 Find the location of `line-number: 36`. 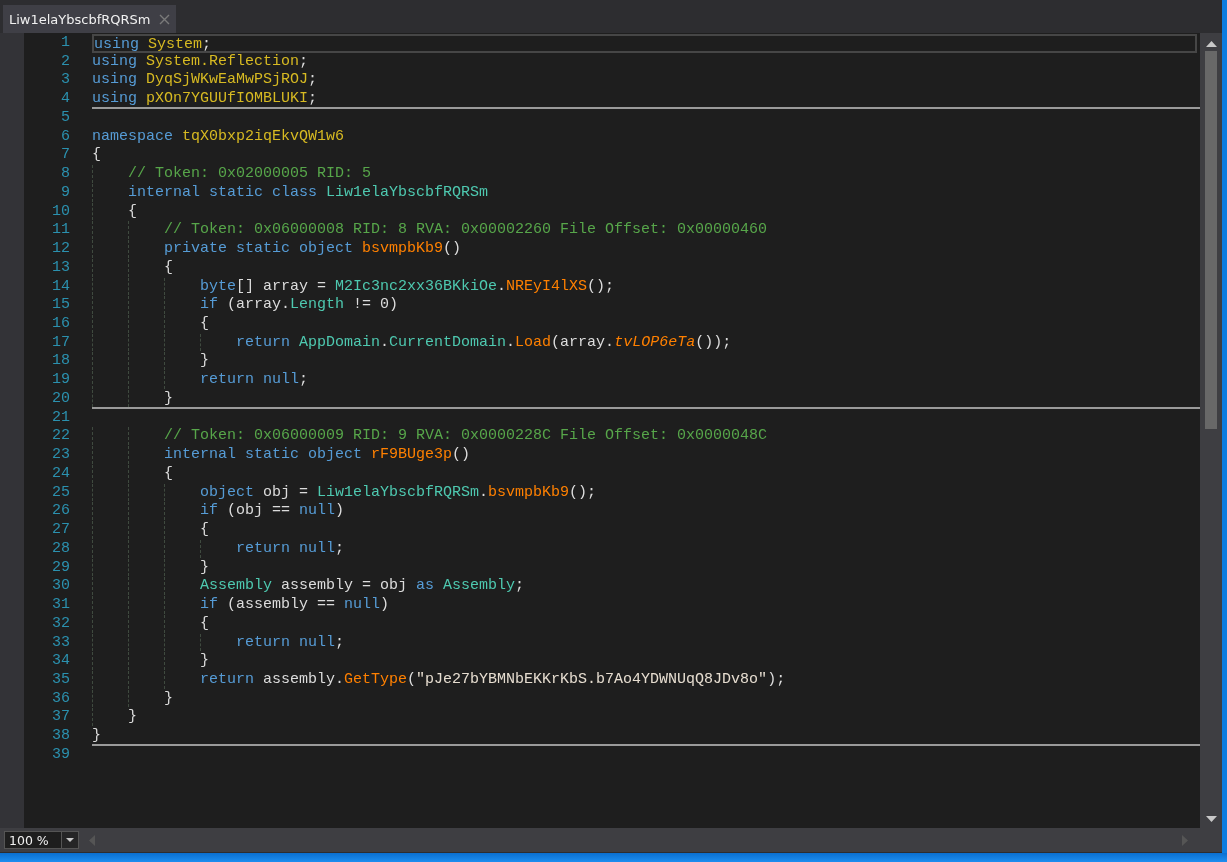

line-number: 36 is located at coordinates (61, 698).